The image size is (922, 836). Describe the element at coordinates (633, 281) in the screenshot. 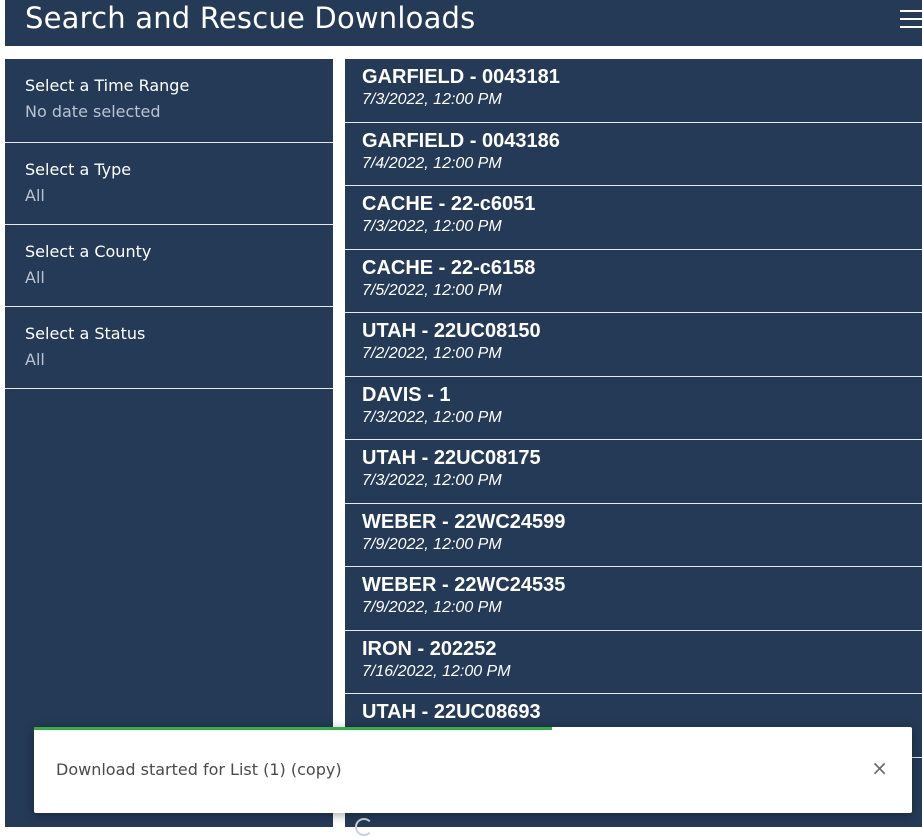

I see `list-item: CACHE - 22-c6158 7/5/2022, 12:00 PM` at that location.